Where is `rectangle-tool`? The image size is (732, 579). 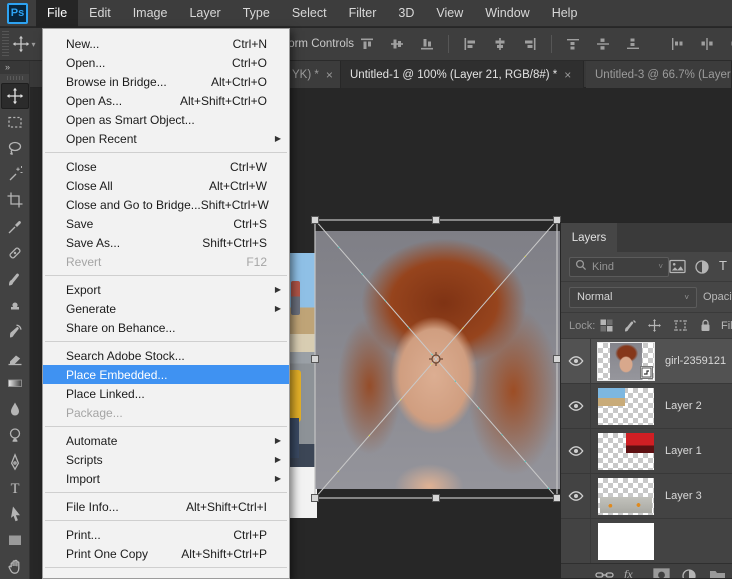 rectangle-tool is located at coordinates (15, 540).